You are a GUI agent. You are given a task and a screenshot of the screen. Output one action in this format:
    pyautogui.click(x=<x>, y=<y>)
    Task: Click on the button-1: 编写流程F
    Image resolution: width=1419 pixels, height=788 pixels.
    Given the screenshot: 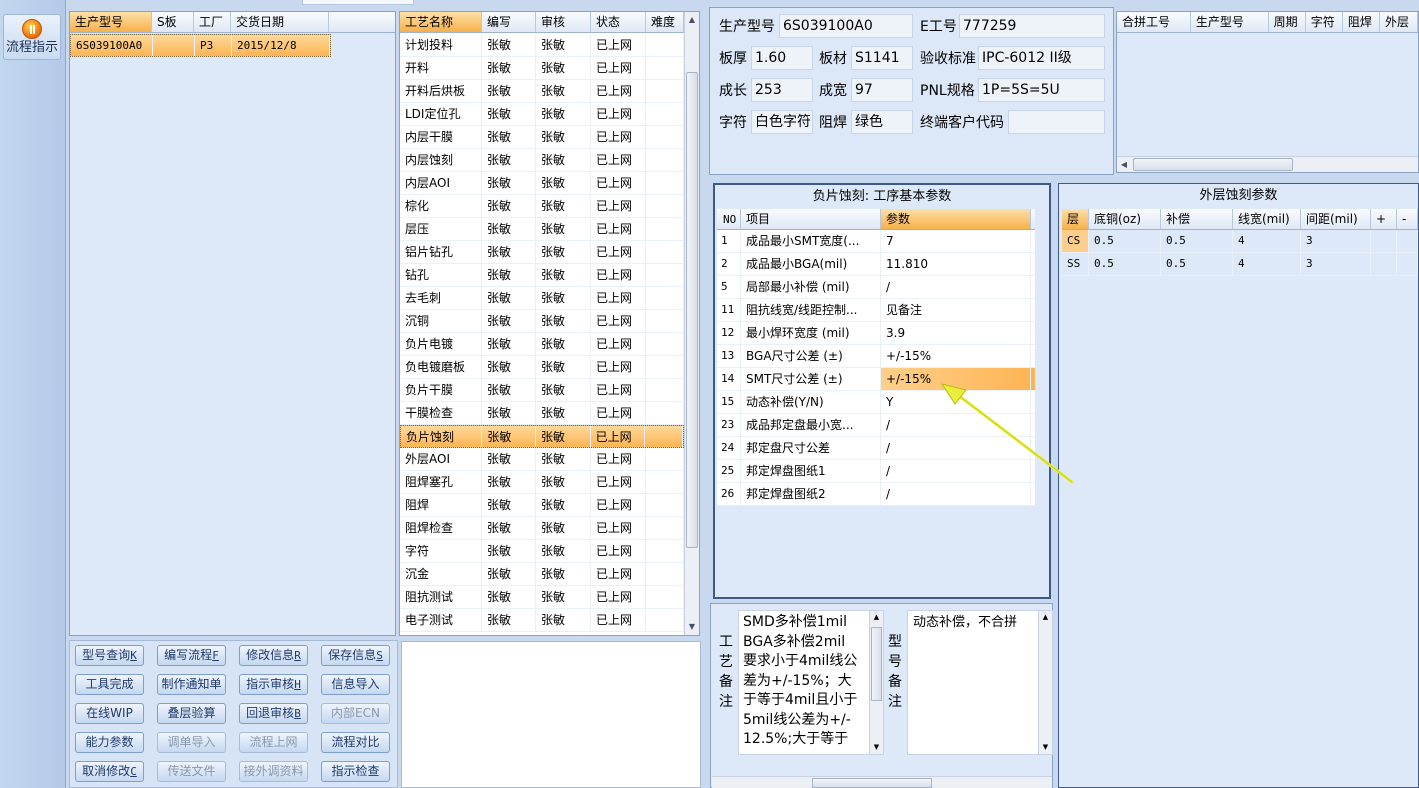 What is the action you would take?
    pyautogui.click(x=191, y=655)
    